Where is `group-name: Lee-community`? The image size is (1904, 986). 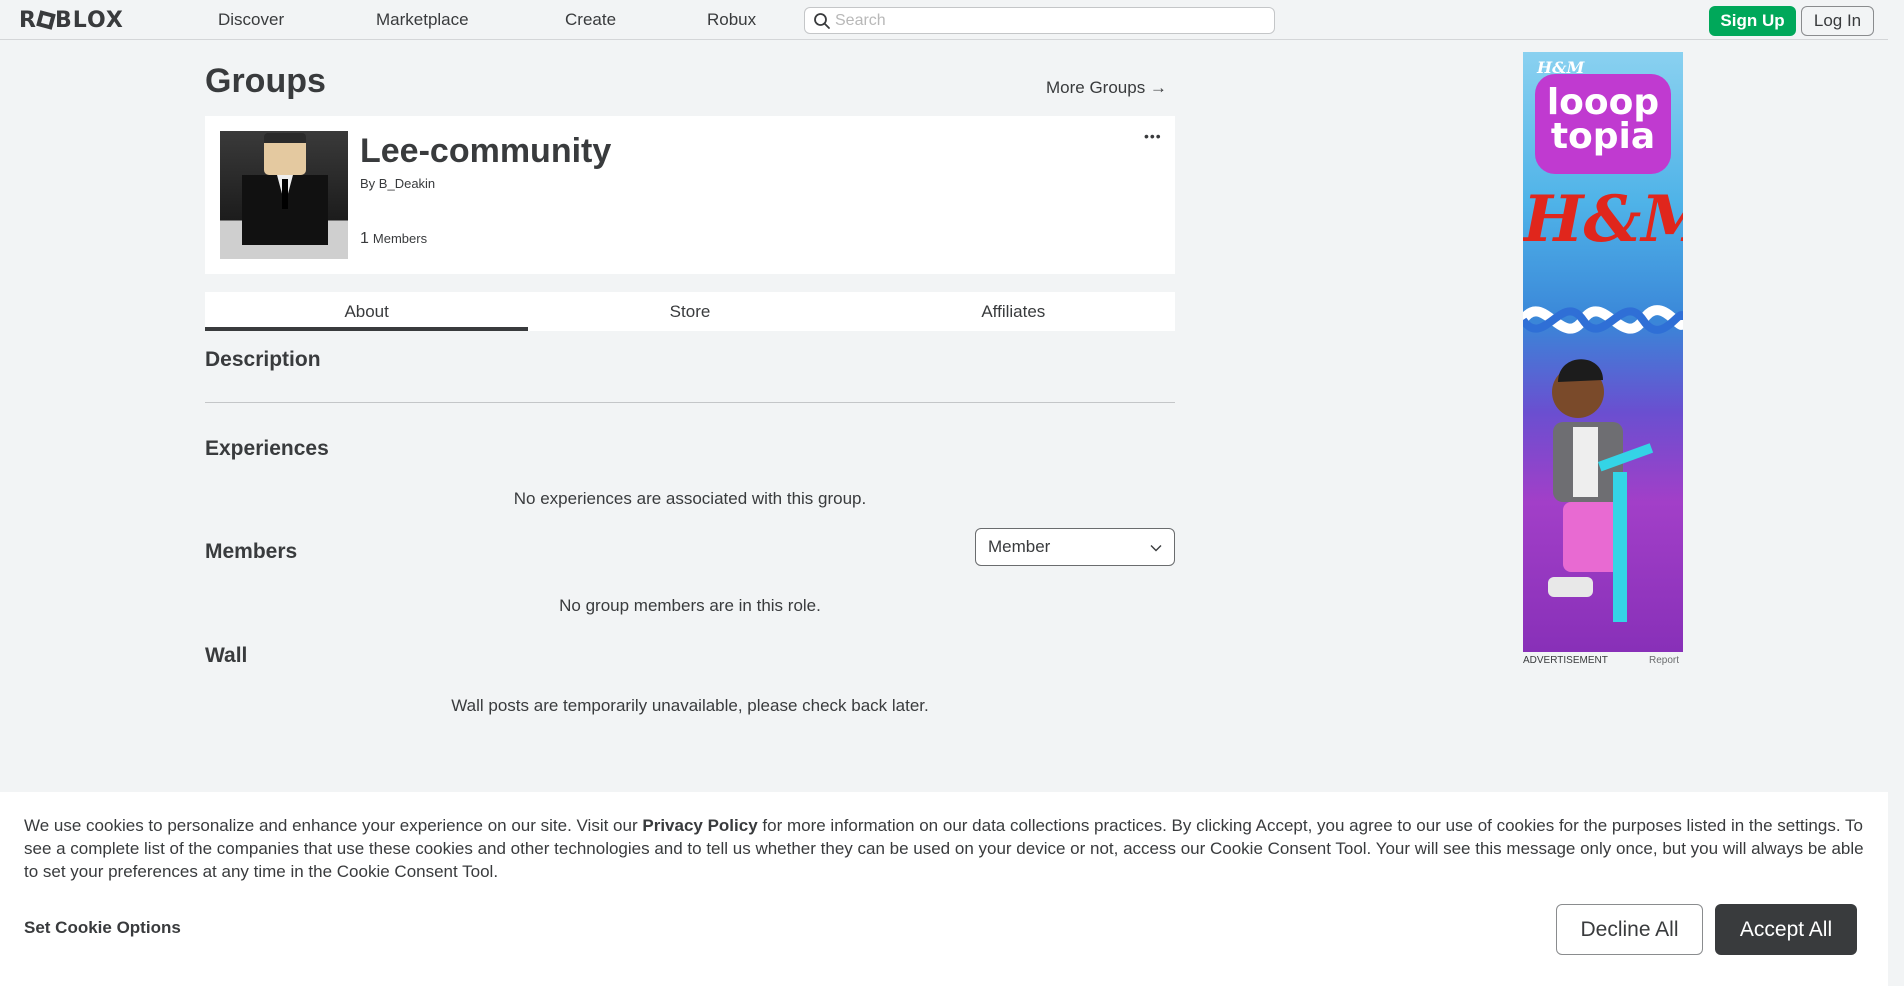
group-name: Lee-community is located at coordinates (486, 151).